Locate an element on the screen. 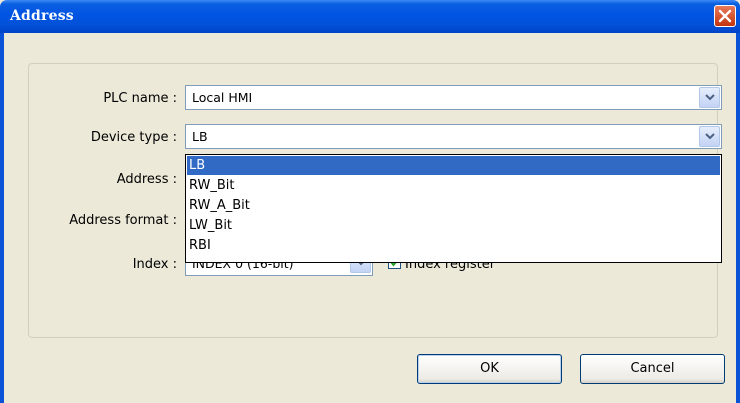 This screenshot has width=740, height=403. plc-name-value: Local HMI is located at coordinates (222, 97).